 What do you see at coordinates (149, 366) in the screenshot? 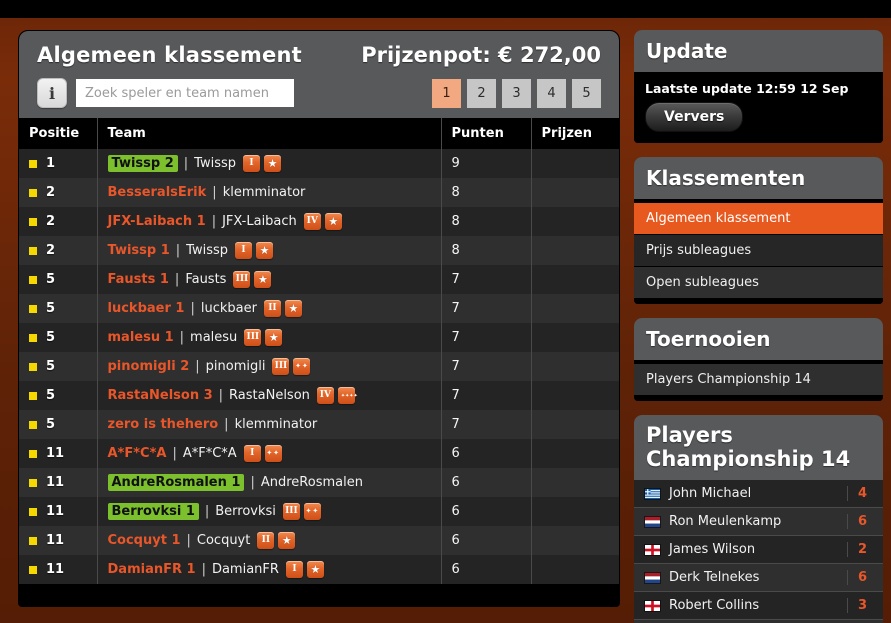
I see `team-name: pinomigli 2` at bounding box center [149, 366].